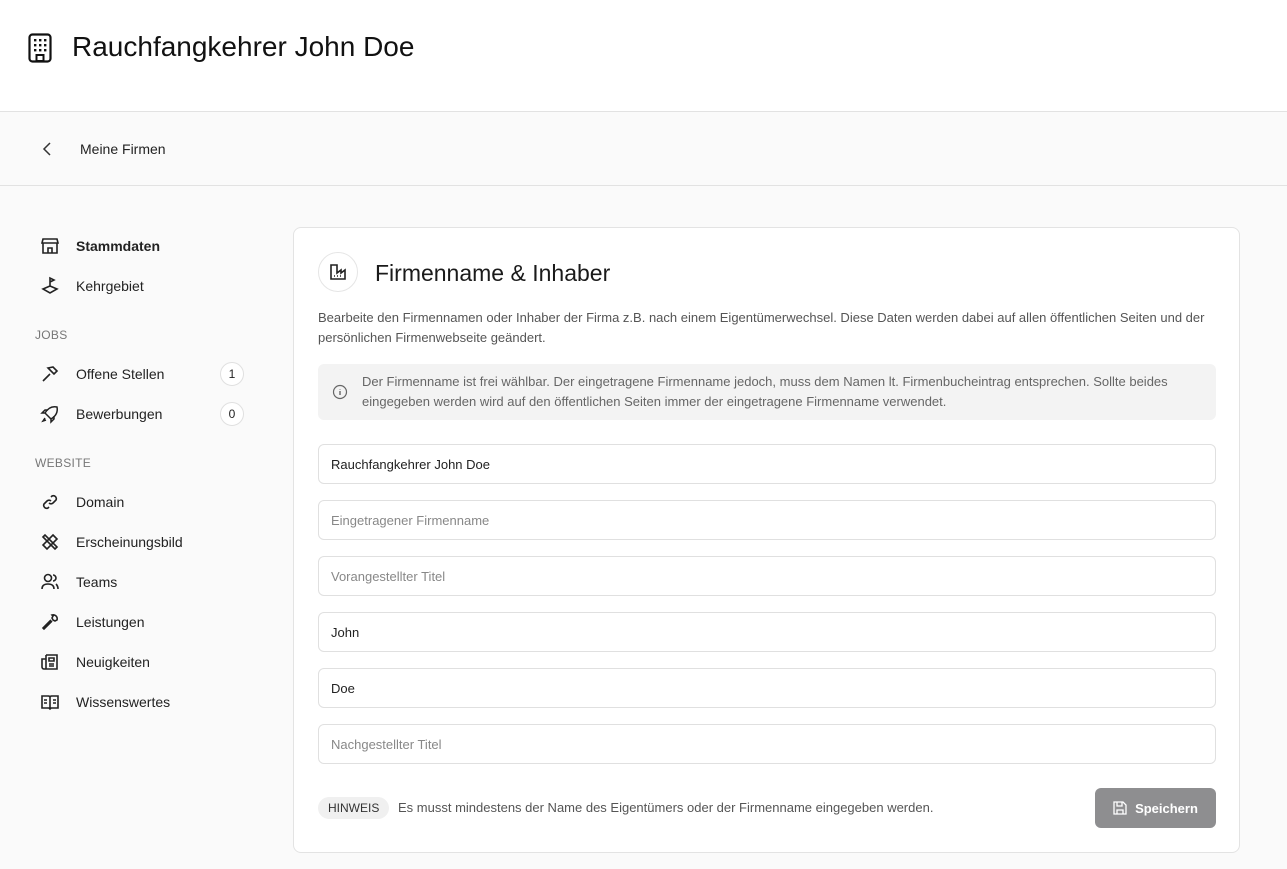 Image resolution: width=1287 pixels, height=869 pixels. I want to click on building-icon, so click(40, 48).